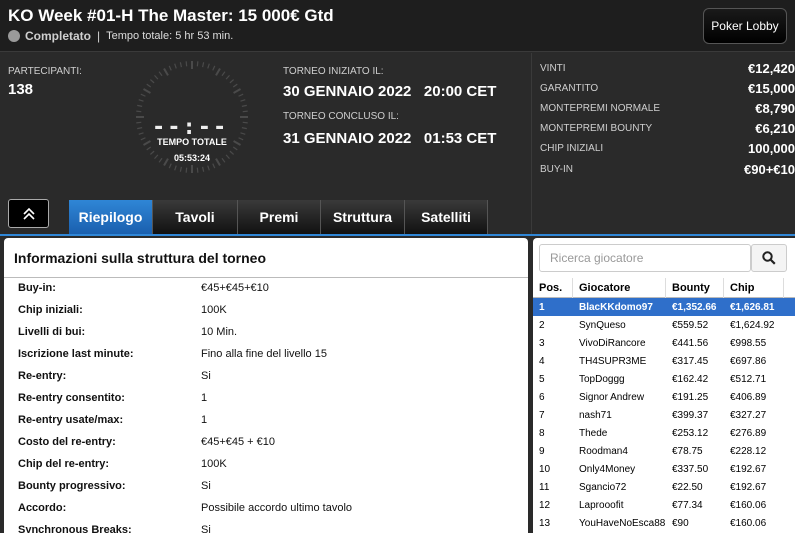  What do you see at coordinates (645, 258) in the screenshot?
I see `player-search-input` at bounding box center [645, 258].